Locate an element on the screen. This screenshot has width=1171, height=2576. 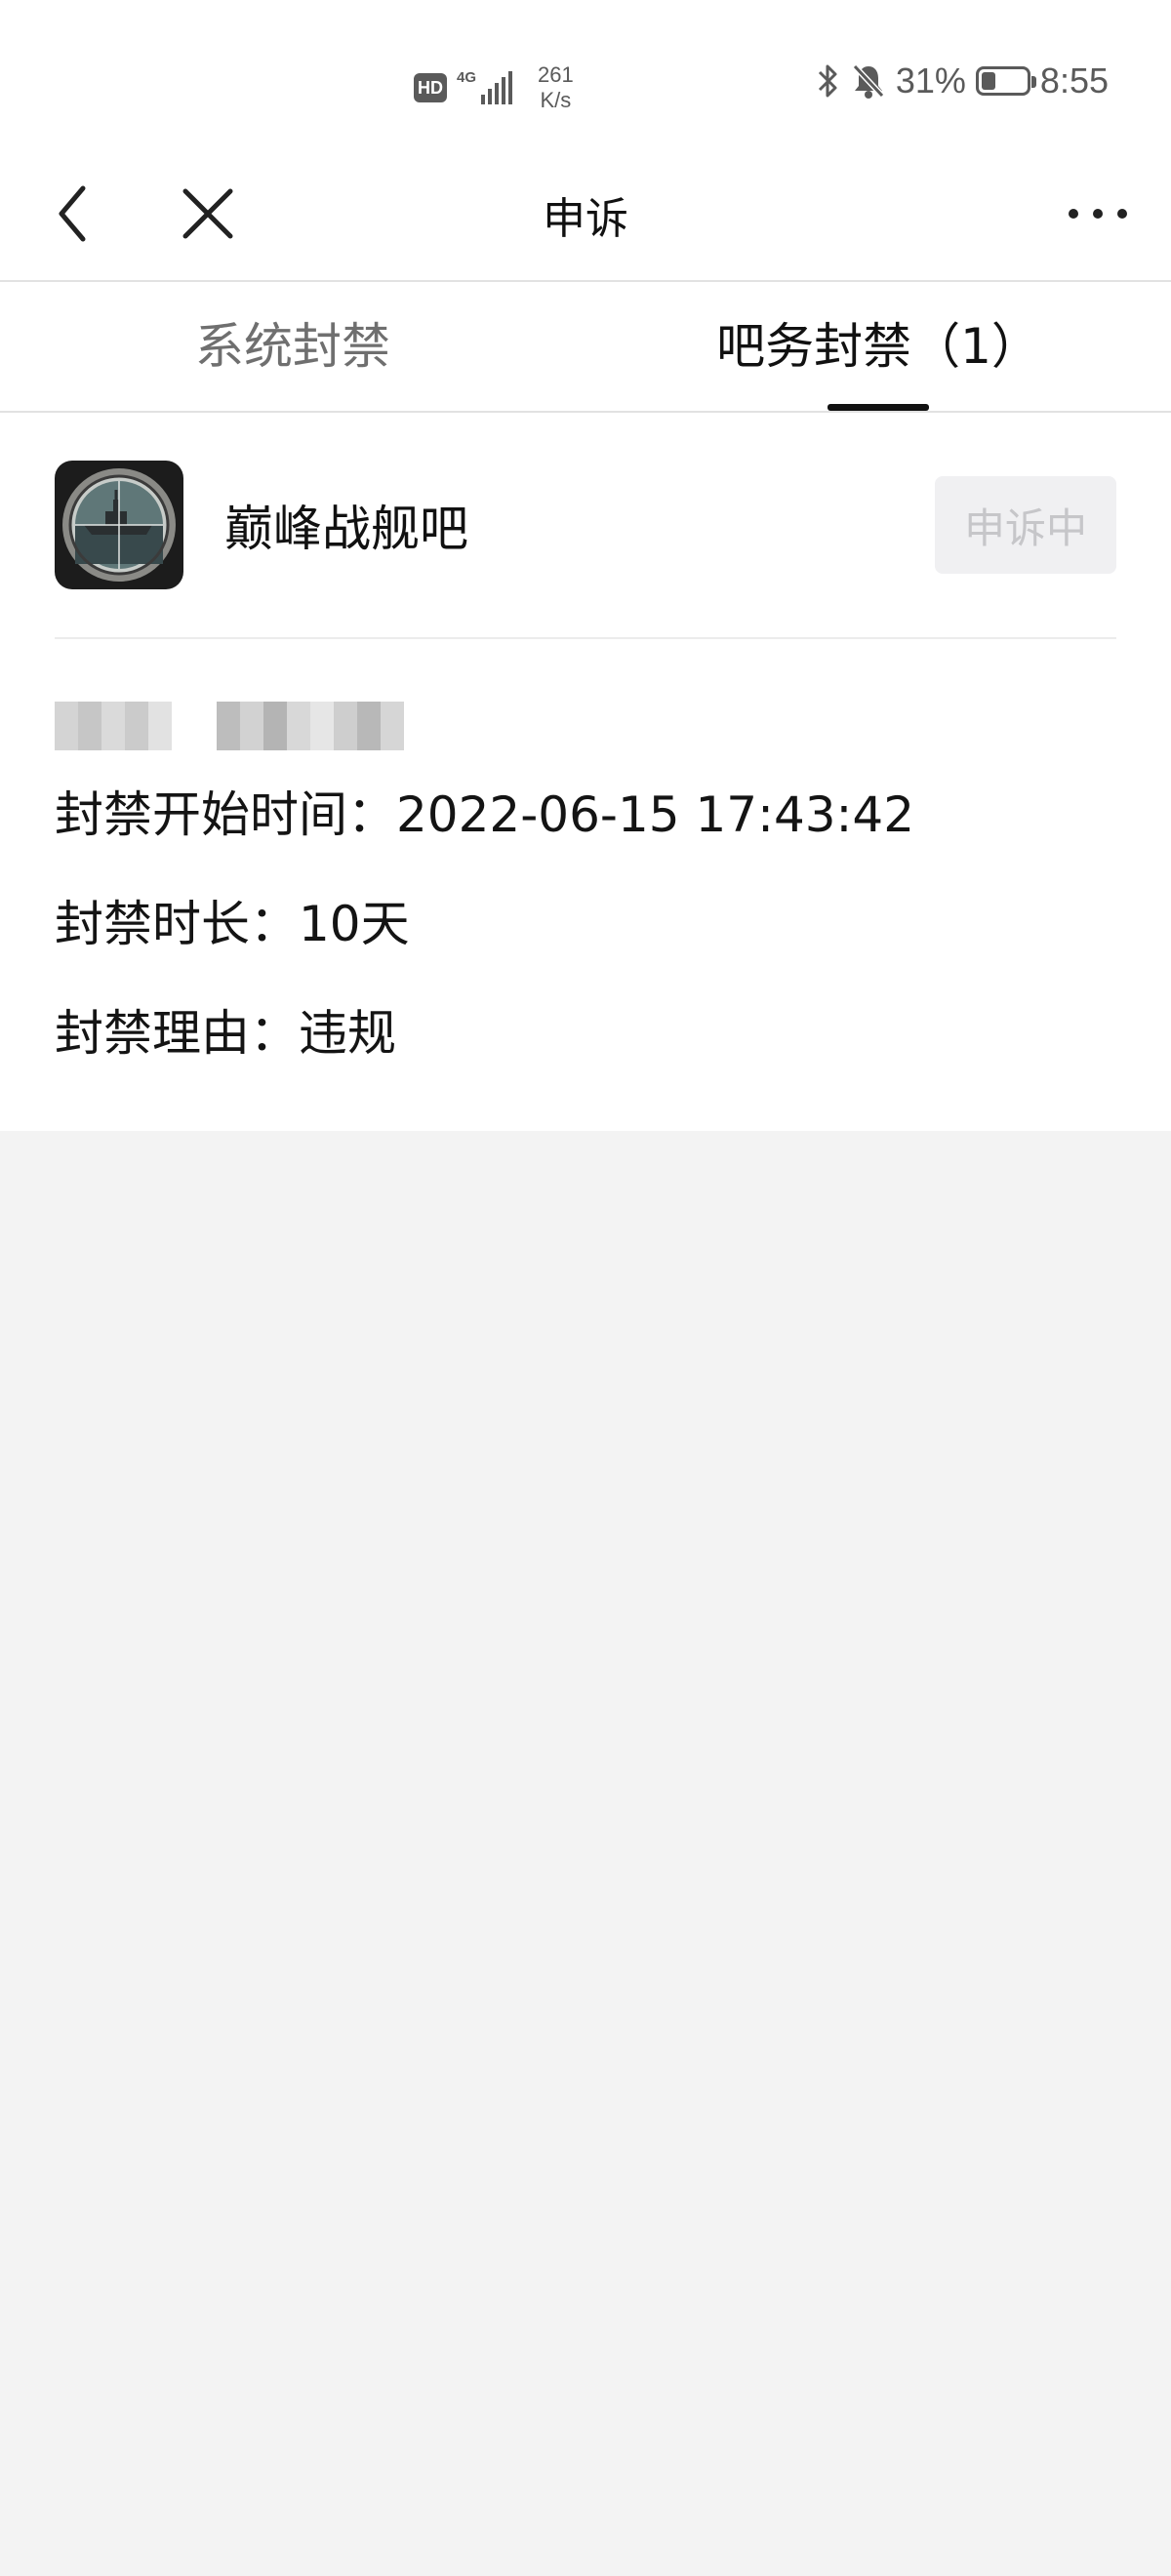
ban-duration: 封禁时长：10天 is located at coordinates (585, 924).